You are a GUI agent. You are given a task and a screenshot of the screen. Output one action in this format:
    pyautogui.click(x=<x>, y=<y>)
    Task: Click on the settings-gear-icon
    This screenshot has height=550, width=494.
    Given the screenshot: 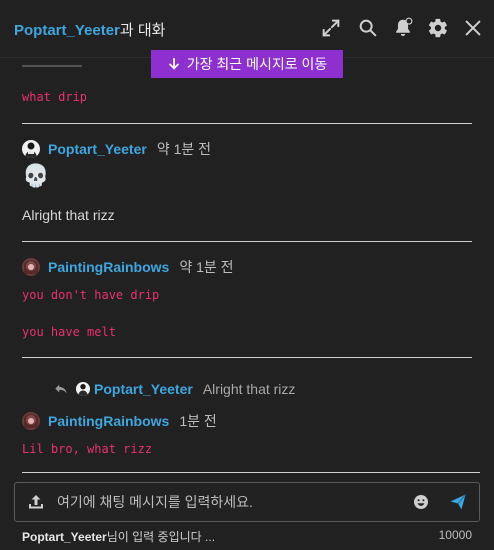 What is the action you would take?
    pyautogui.click(x=438, y=28)
    